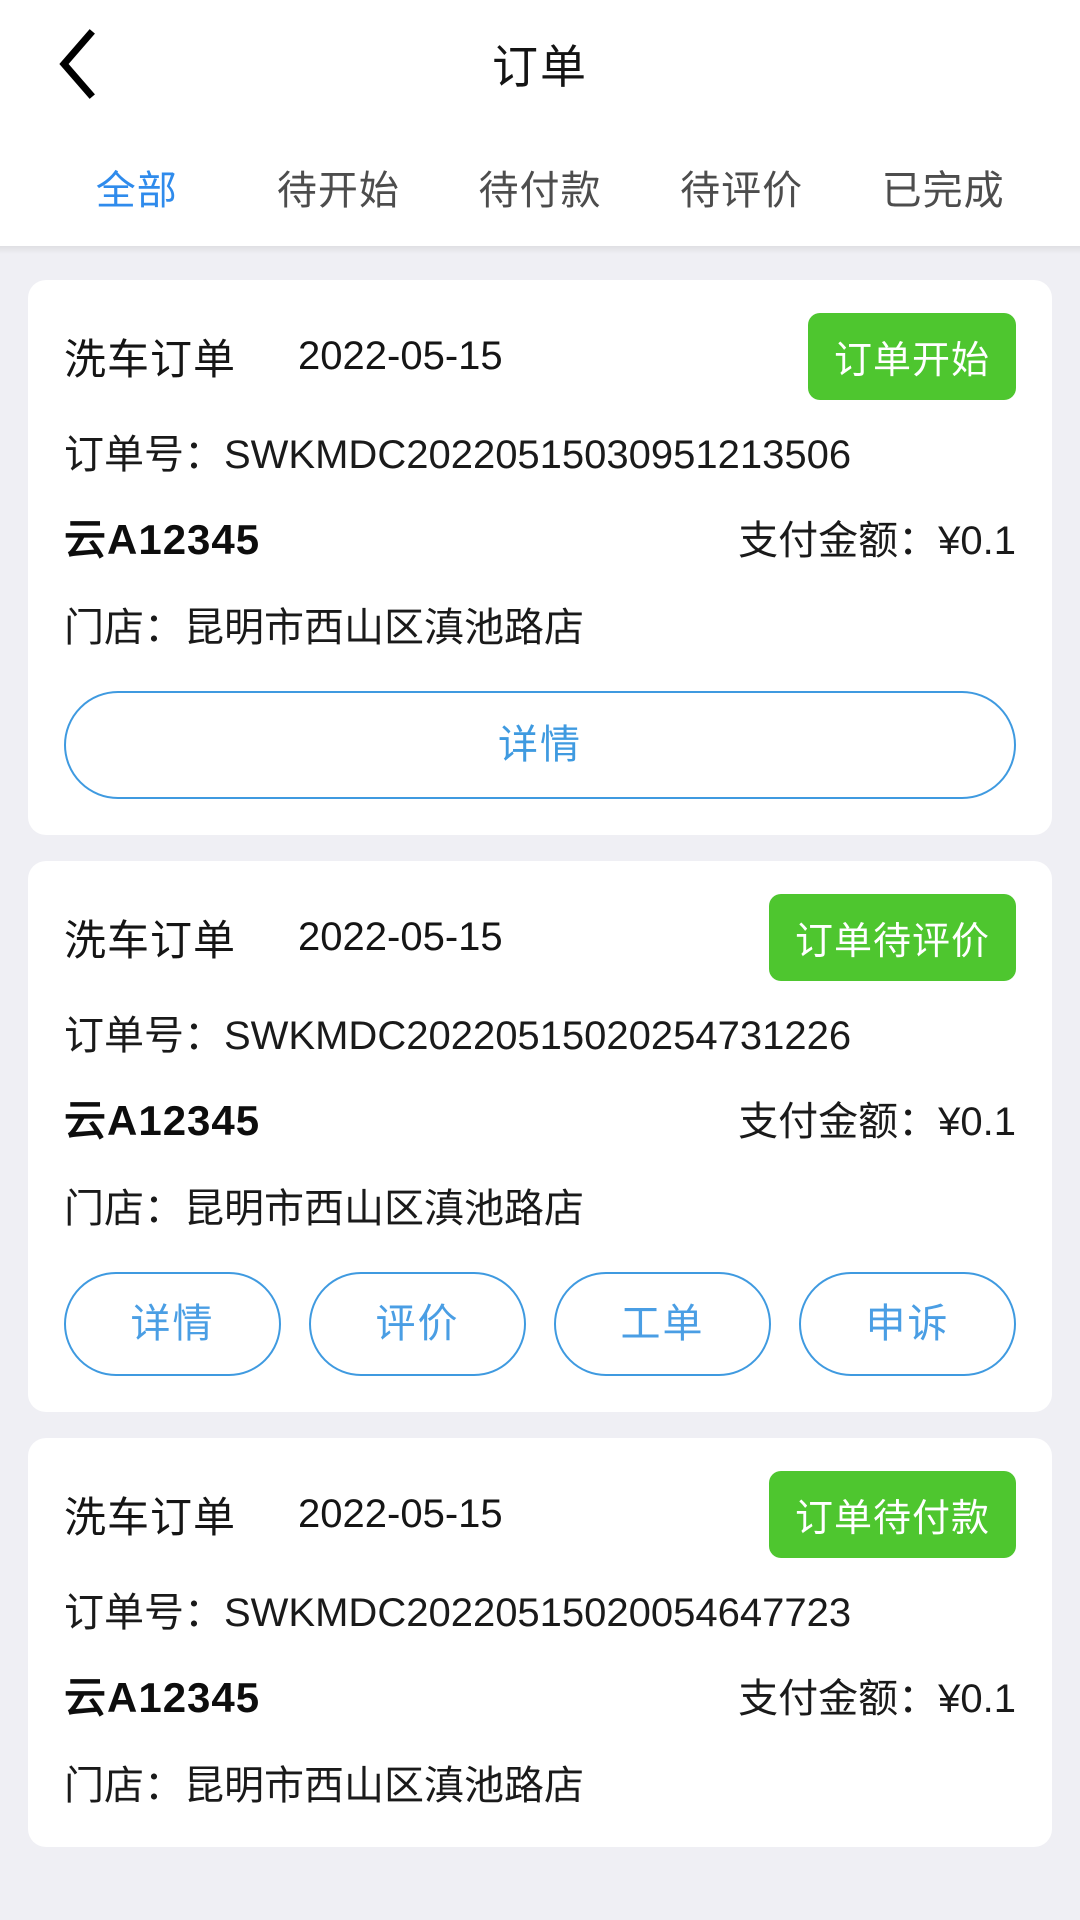  Describe the element at coordinates (892, 937) in the screenshot. I see `status-badge: 订单待评价` at that location.